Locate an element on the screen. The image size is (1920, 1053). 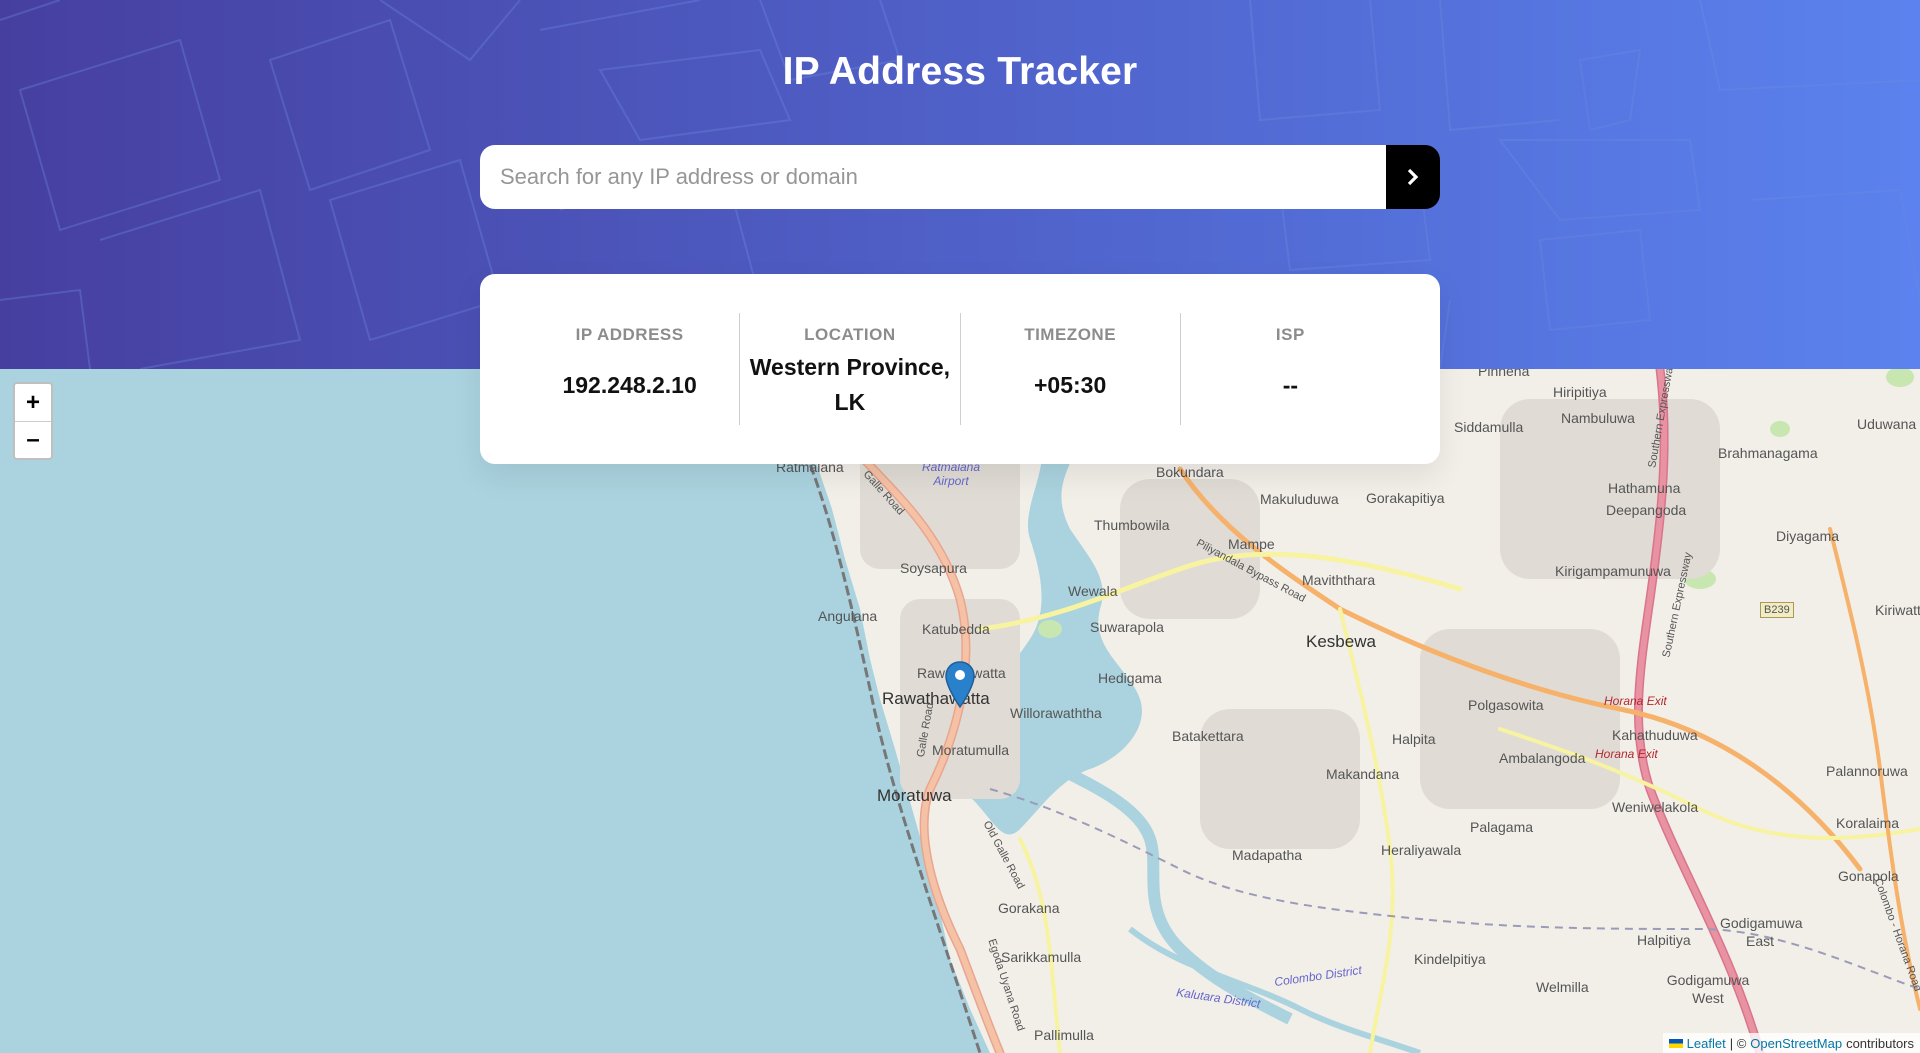
timezone-label: TIMEZONE is located at coordinates (1070, 334).